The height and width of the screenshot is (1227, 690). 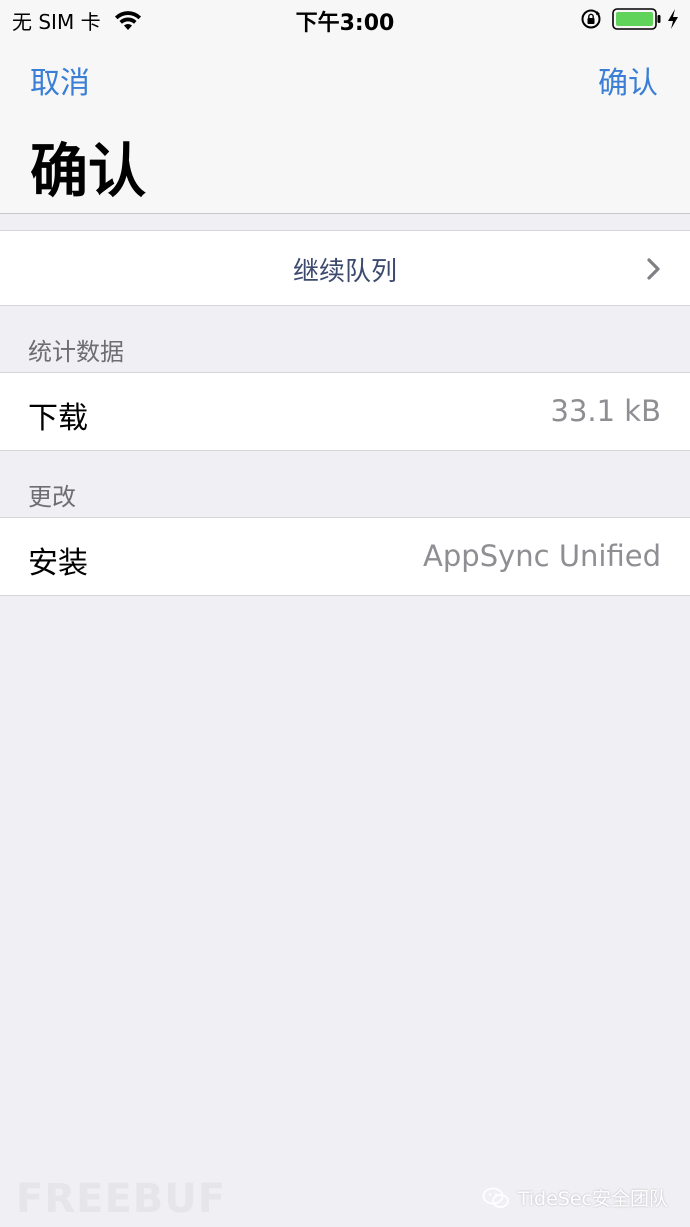 What do you see at coordinates (121, 1199) in the screenshot?
I see `freebuf-watermark: FREEBUF` at bounding box center [121, 1199].